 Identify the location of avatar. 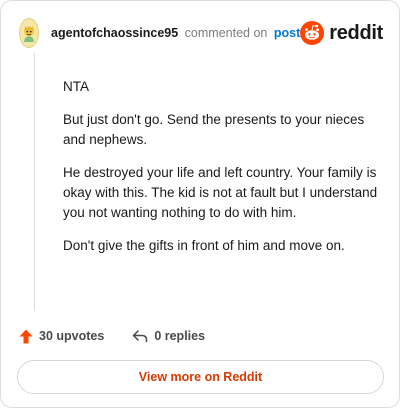
(29, 33).